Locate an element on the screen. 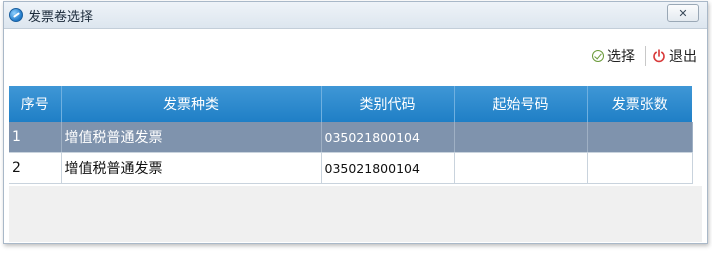 This screenshot has height=255, width=712. toolbar: 选择 退出 is located at coordinates (644, 56).